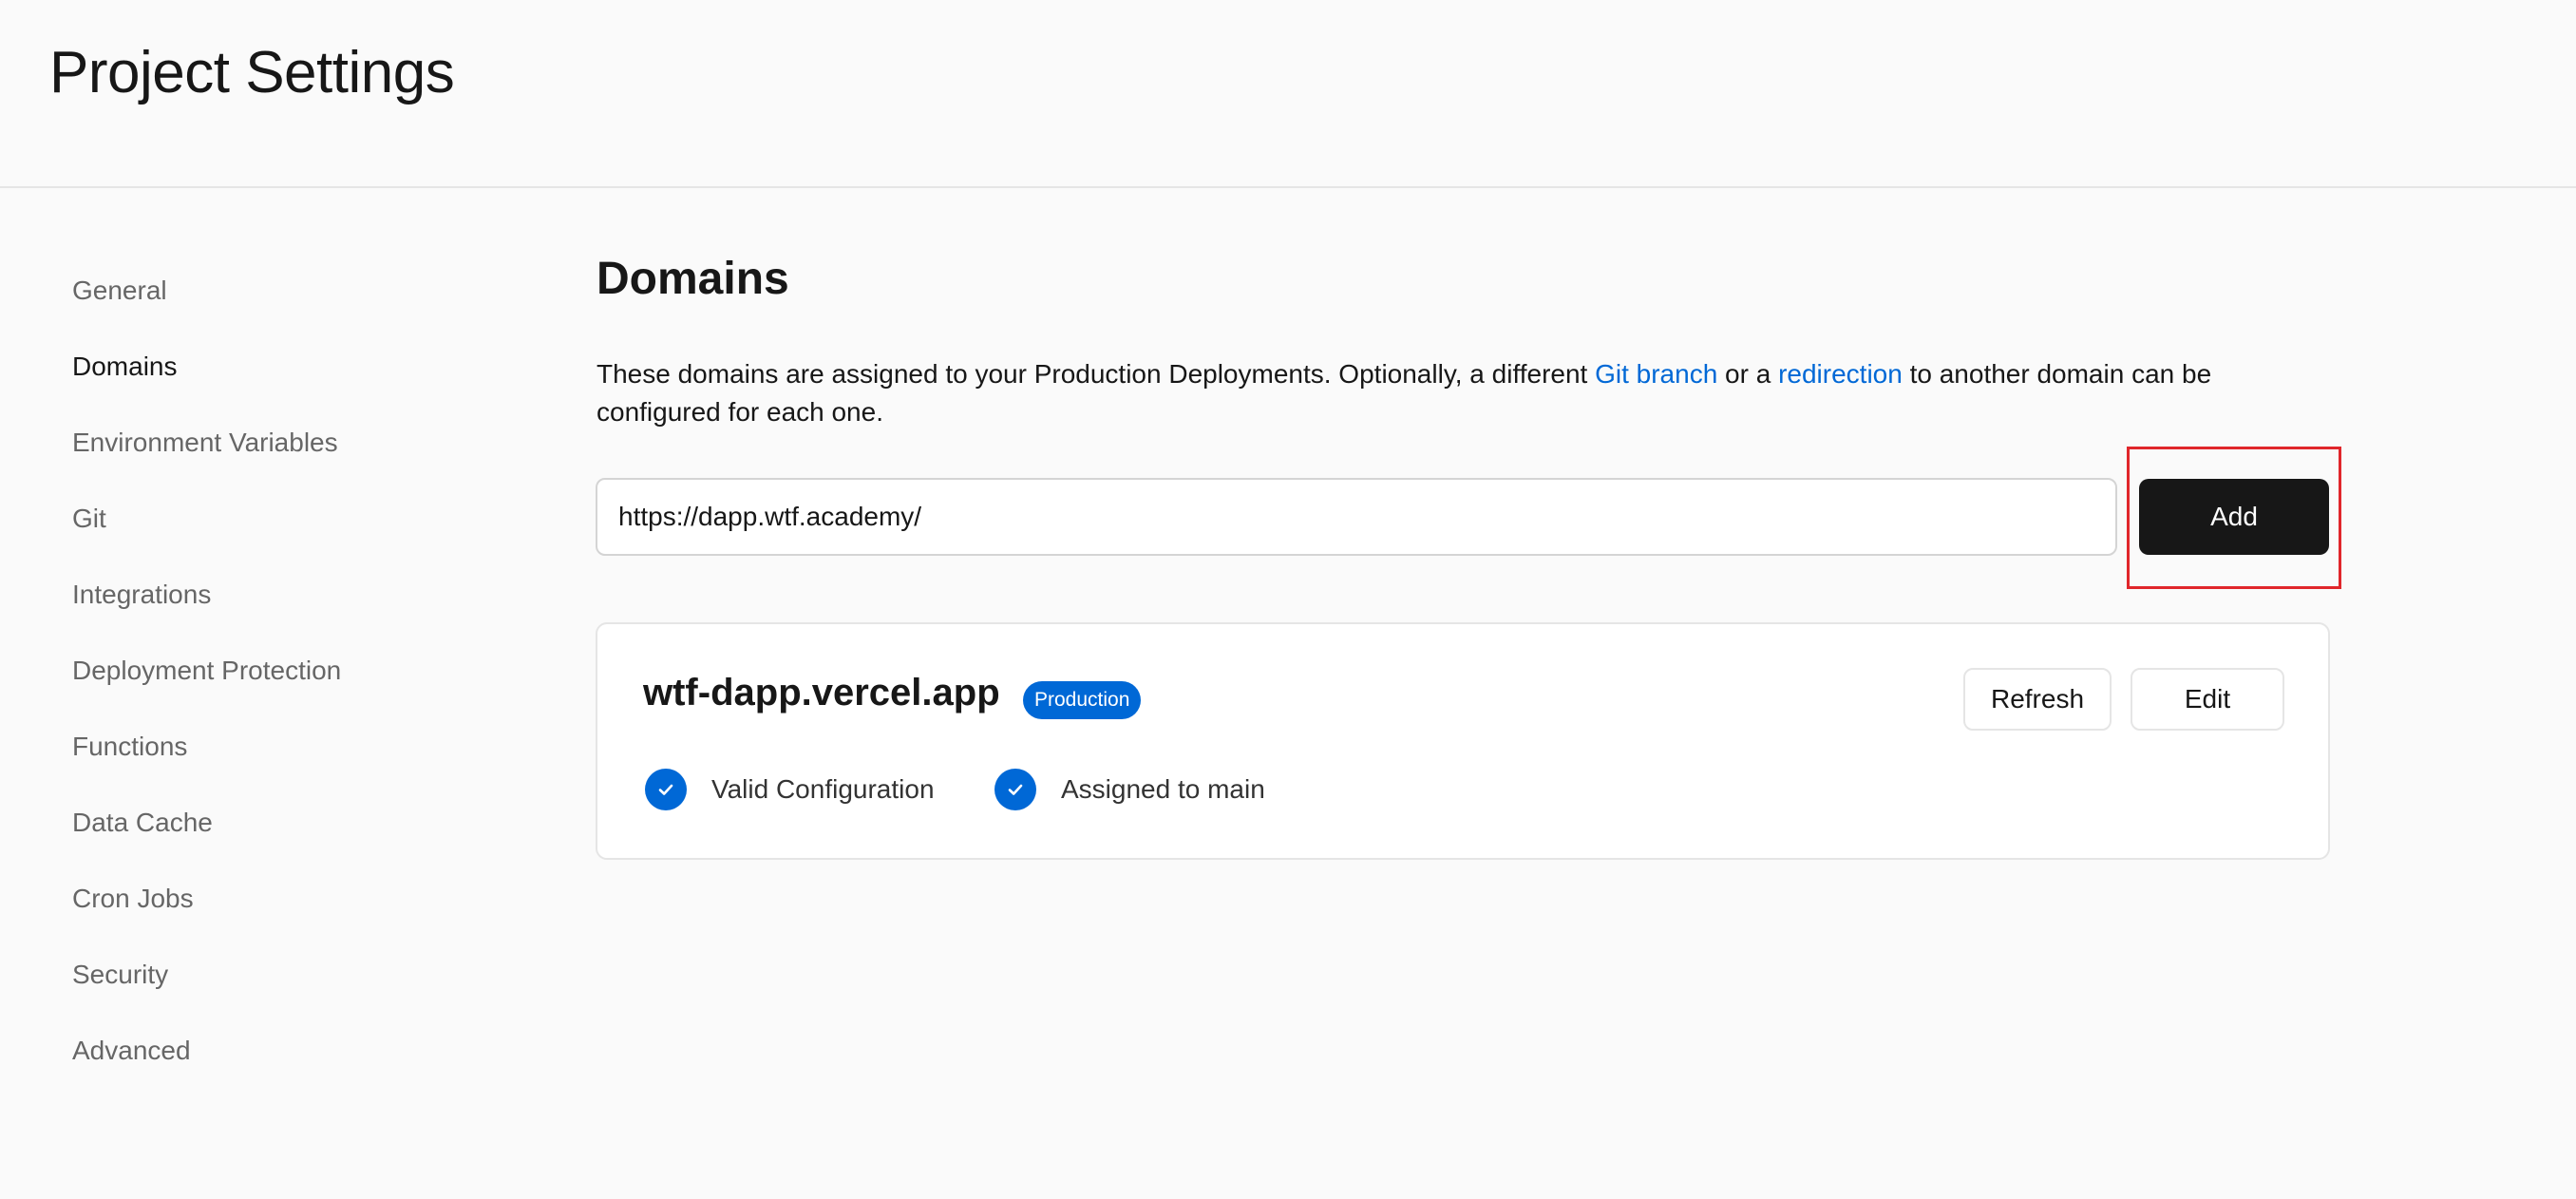 The width and height of the screenshot is (2576, 1199). What do you see at coordinates (823, 789) in the screenshot?
I see `status-label: Valid Configuration` at bounding box center [823, 789].